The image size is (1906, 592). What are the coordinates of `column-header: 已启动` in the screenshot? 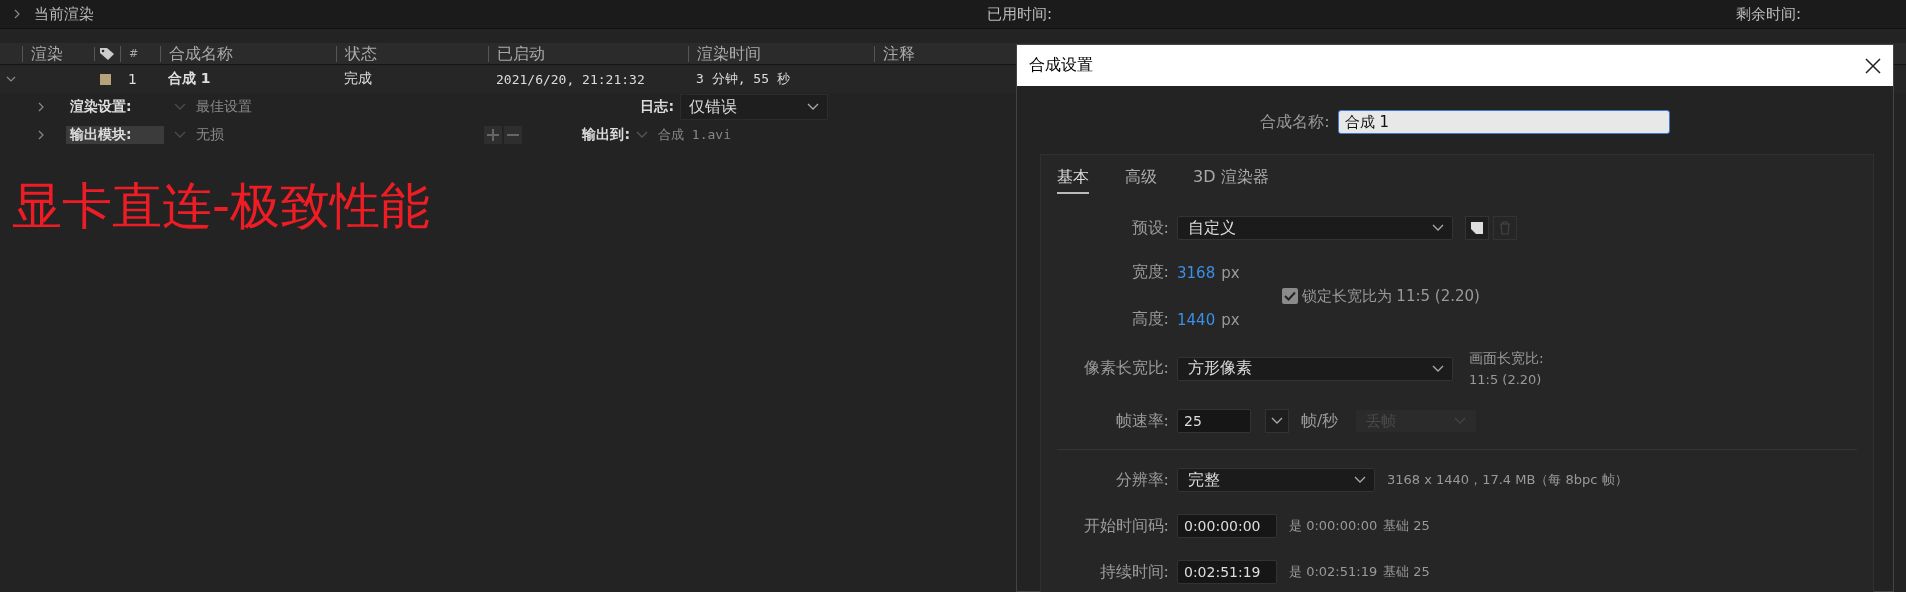 It's located at (588, 53).